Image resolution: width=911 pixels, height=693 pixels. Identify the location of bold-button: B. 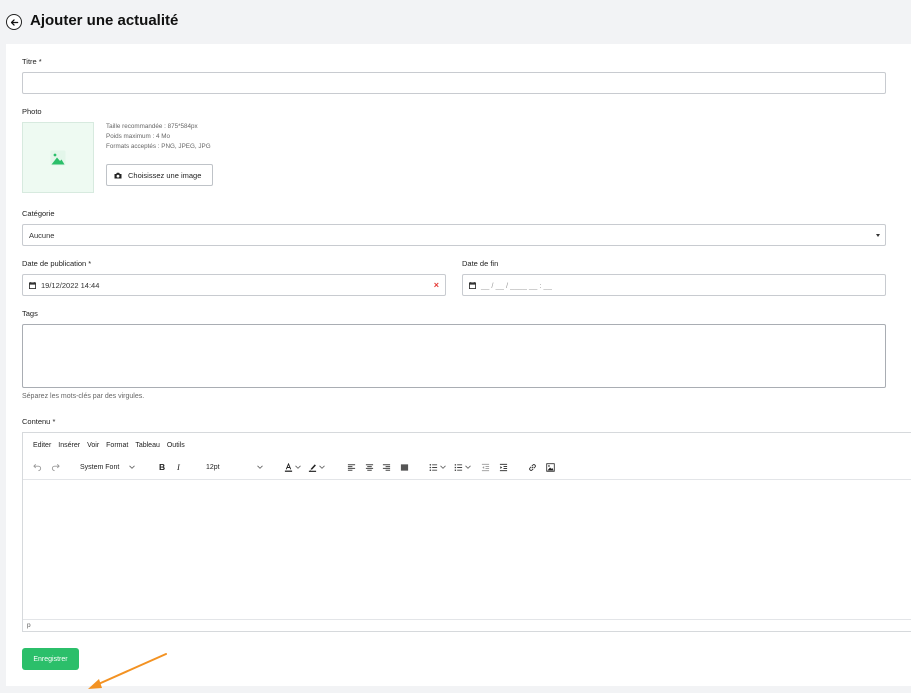
(162, 467).